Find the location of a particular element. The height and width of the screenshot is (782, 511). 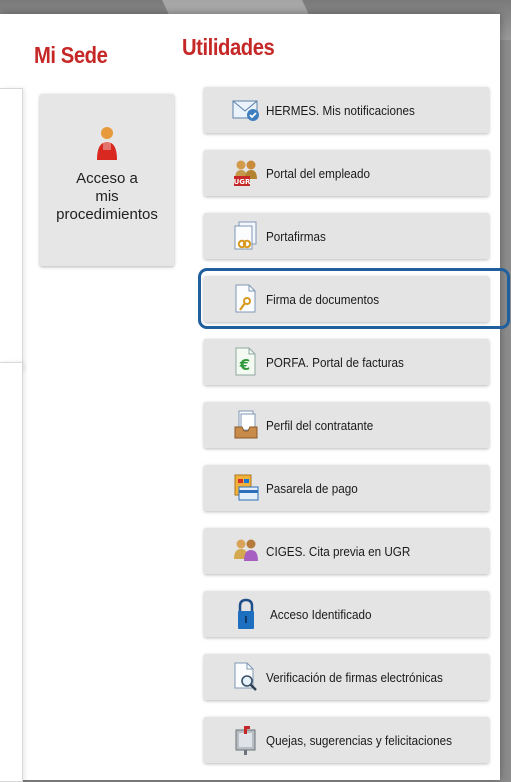

perfil-contratante-button: Perfil del contratante is located at coordinates (346, 425).